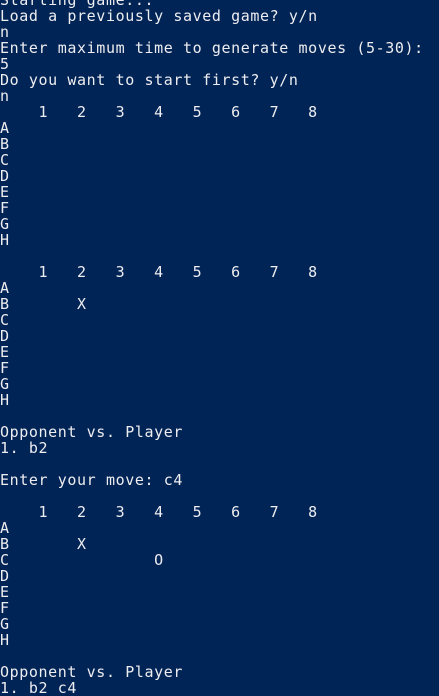 The image size is (439, 696). I want to click on board-row: C _ _ _ O _ _ _ _, so click(159, 560).